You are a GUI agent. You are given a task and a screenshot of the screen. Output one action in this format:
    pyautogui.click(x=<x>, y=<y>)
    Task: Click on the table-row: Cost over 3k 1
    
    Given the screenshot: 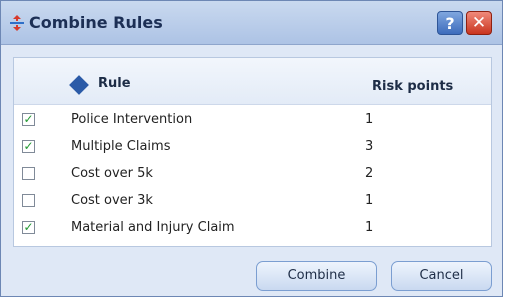 What is the action you would take?
    pyautogui.click(x=252, y=201)
    